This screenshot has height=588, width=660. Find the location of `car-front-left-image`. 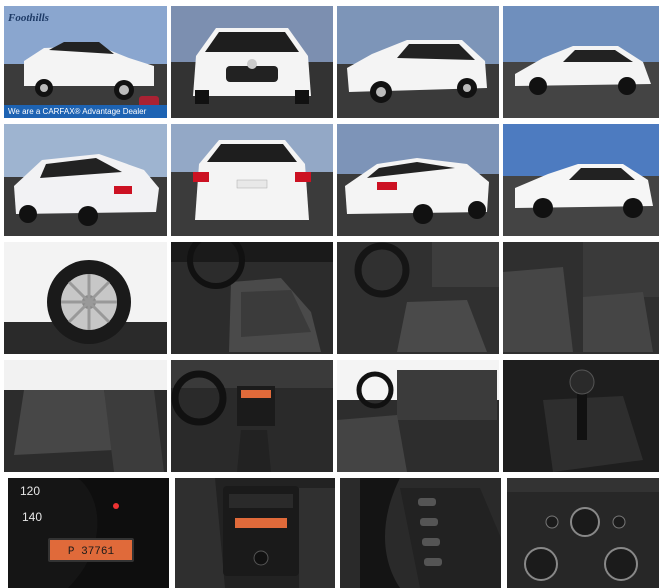

car-front-left-image is located at coordinates (418, 62).